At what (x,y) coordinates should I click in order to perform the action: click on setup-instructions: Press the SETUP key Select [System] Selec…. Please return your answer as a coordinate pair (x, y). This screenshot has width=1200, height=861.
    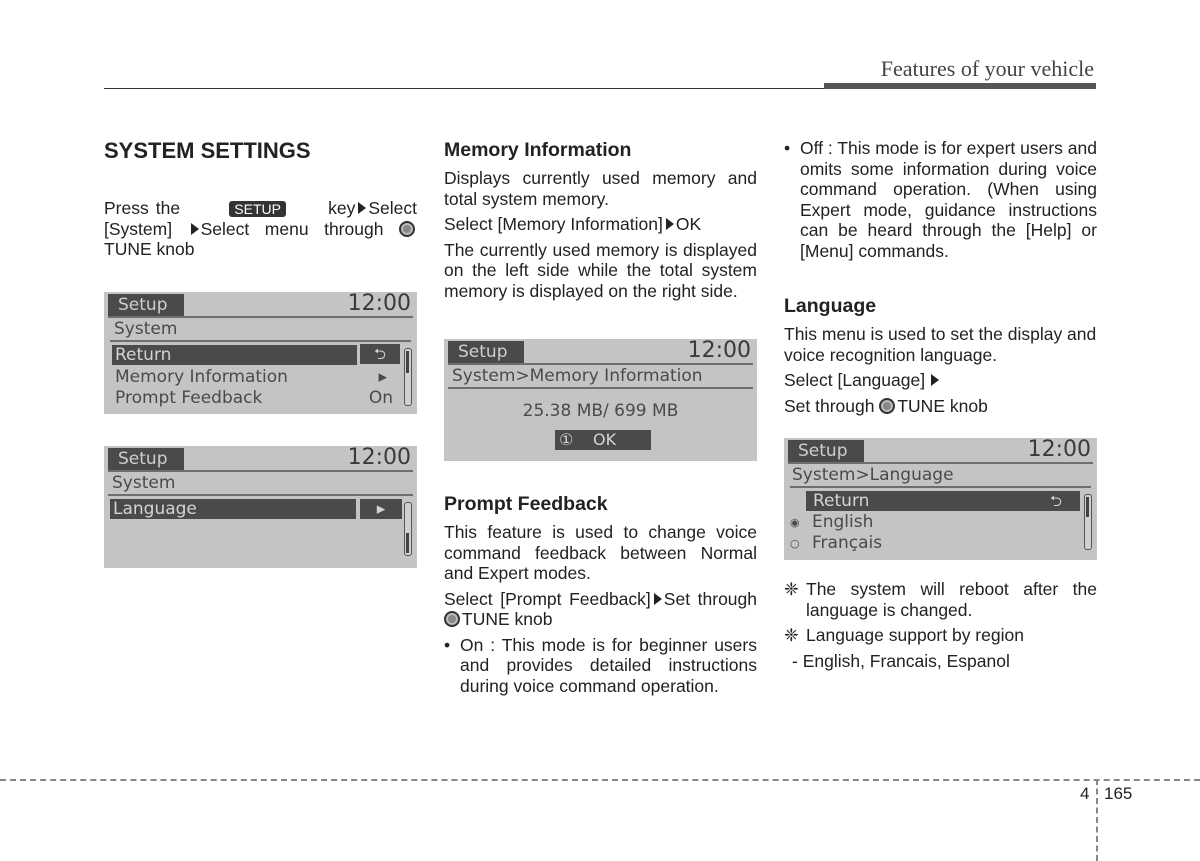
    Looking at the image, I should click on (260, 228).